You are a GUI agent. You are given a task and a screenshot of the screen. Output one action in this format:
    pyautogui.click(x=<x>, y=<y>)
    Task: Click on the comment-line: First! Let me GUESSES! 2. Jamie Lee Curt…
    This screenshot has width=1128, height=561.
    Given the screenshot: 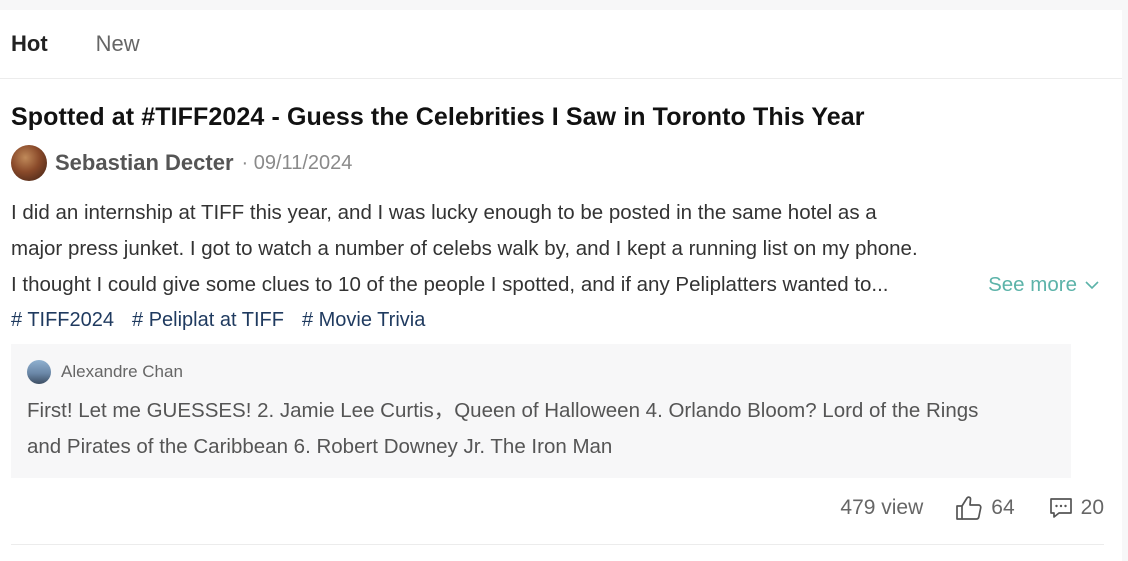 What is the action you would take?
    pyautogui.click(x=503, y=410)
    